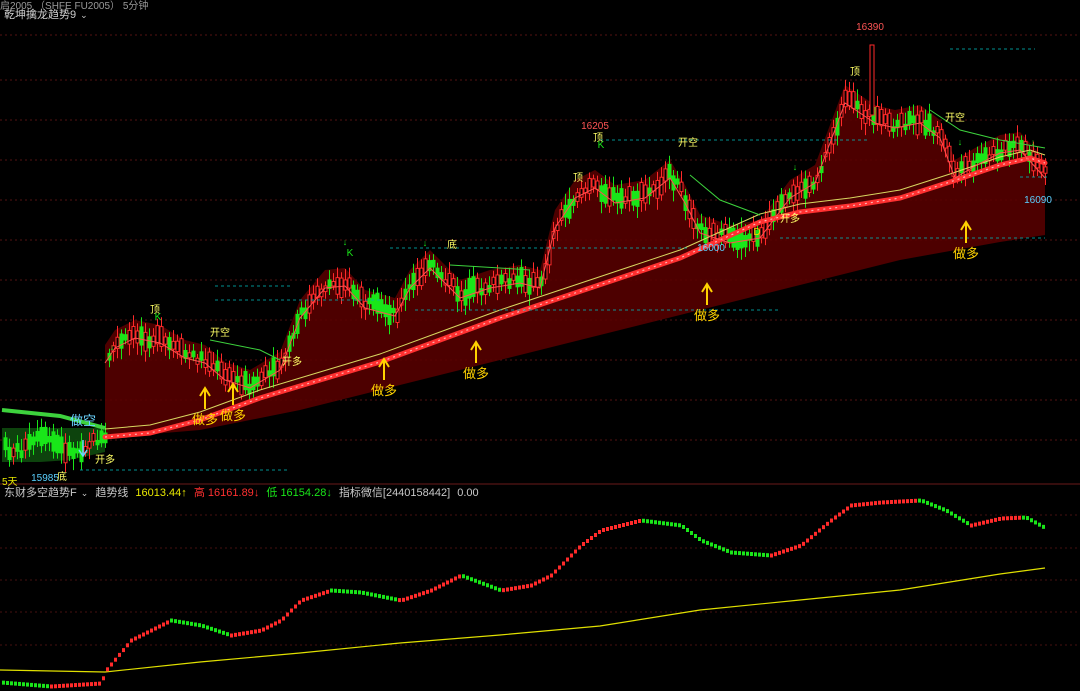 This screenshot has height=691, width=1080. Describe the element at coordinates (48, 15) in the screenshot. I see `main-indicator-header: 乾坤擒龙趋势9 ⌄` at that location.